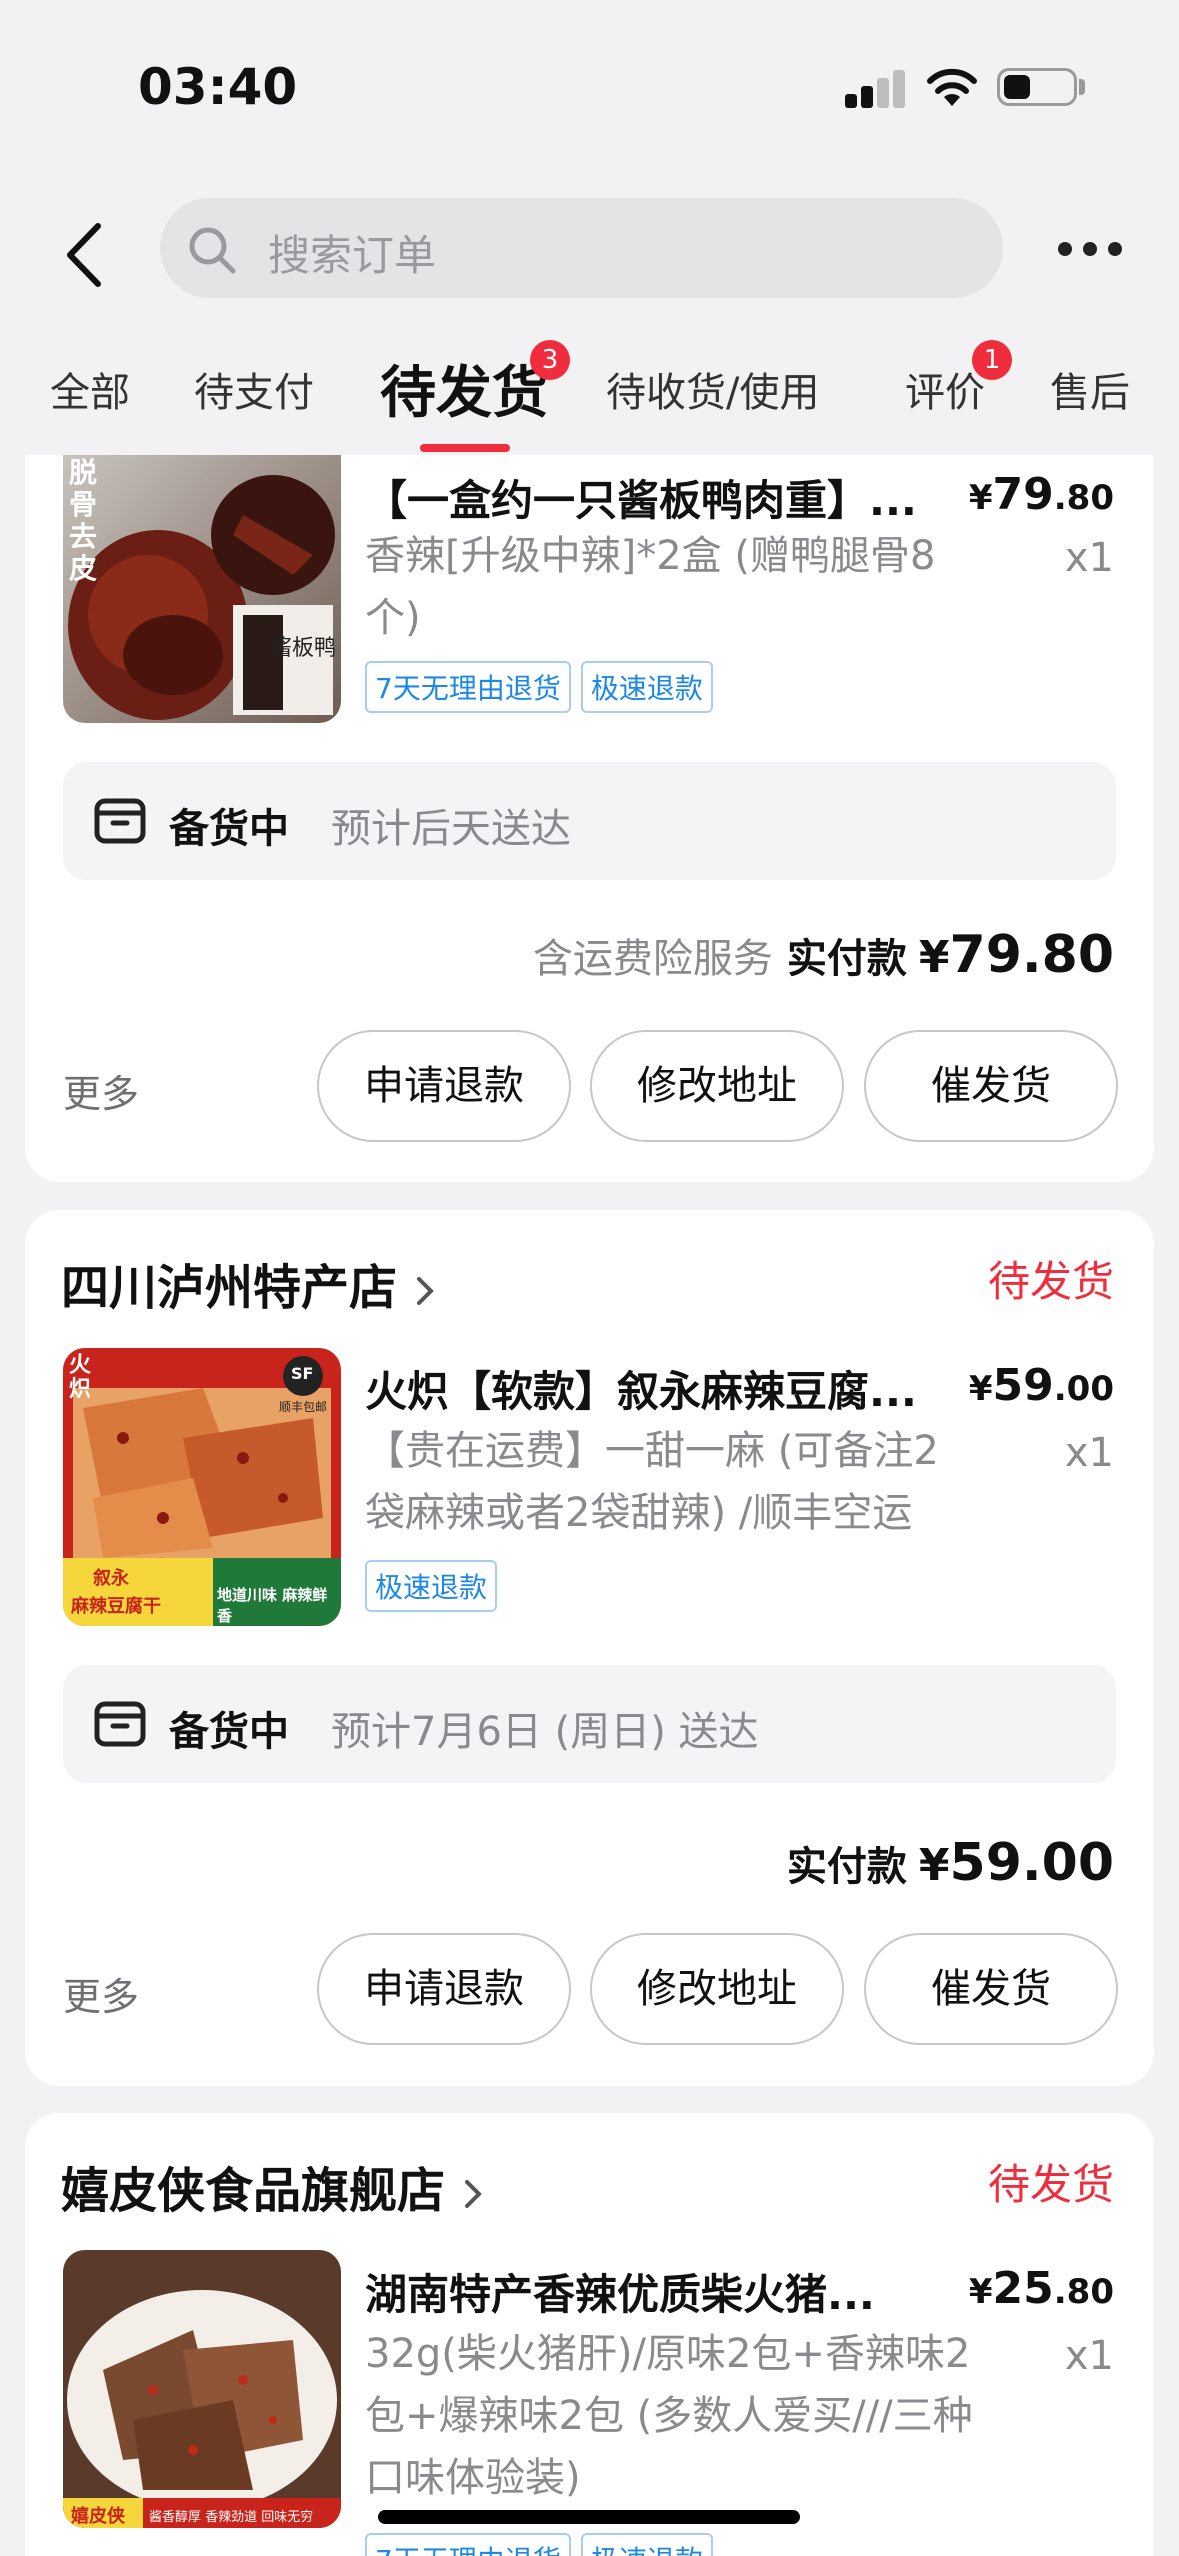 The image size is (1179, 2556). I want to click on image-label-text: 叙永, so click(111, 1578).